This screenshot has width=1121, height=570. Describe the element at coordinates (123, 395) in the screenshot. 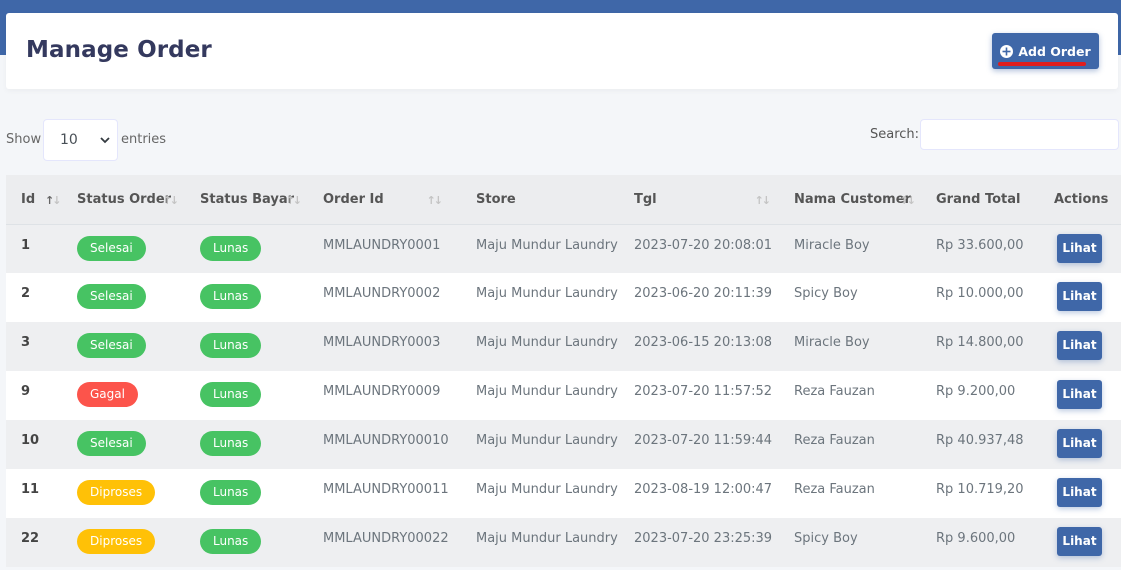

I see `cell-status-order: Gagal` at that location.